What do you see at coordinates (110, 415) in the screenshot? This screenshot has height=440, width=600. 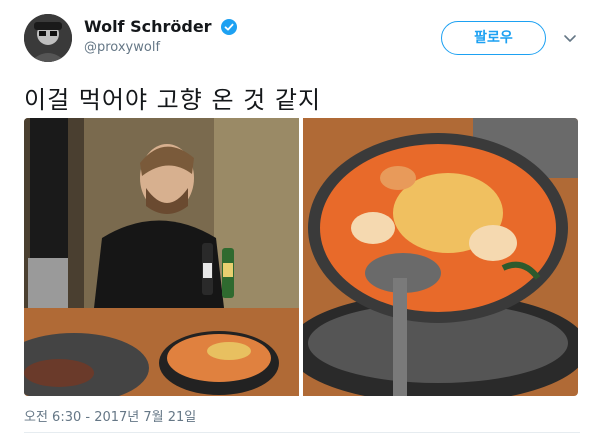 I see `tweet-timestamp: 오전 6:30 - 2017년 7월 21일` at bounding box center [110, 415].